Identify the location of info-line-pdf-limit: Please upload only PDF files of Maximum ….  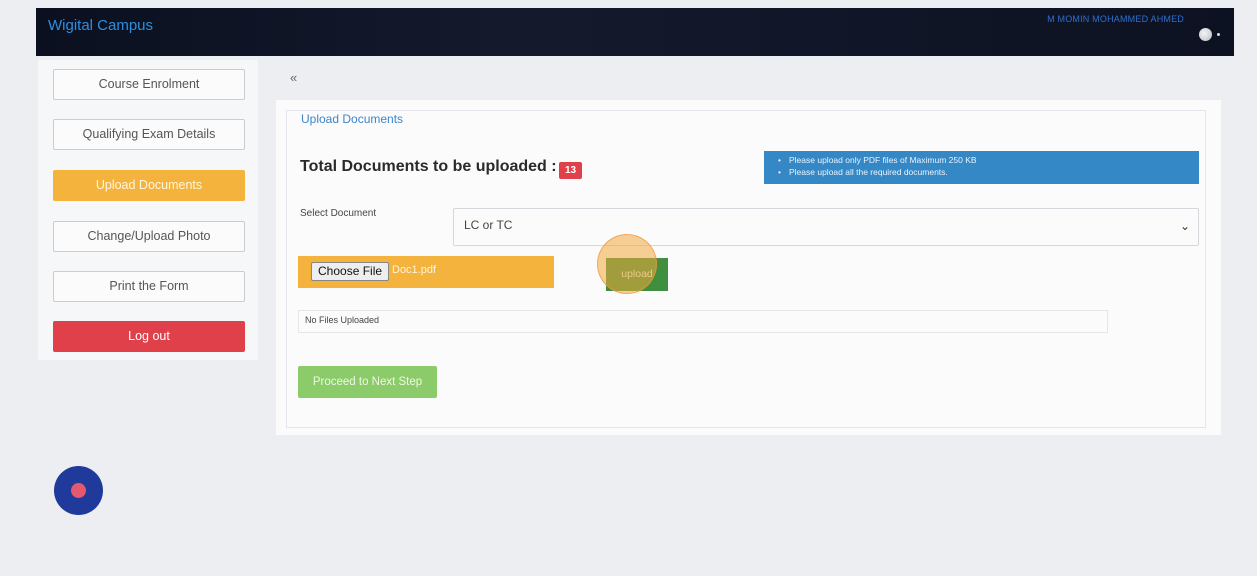
(988, 160).